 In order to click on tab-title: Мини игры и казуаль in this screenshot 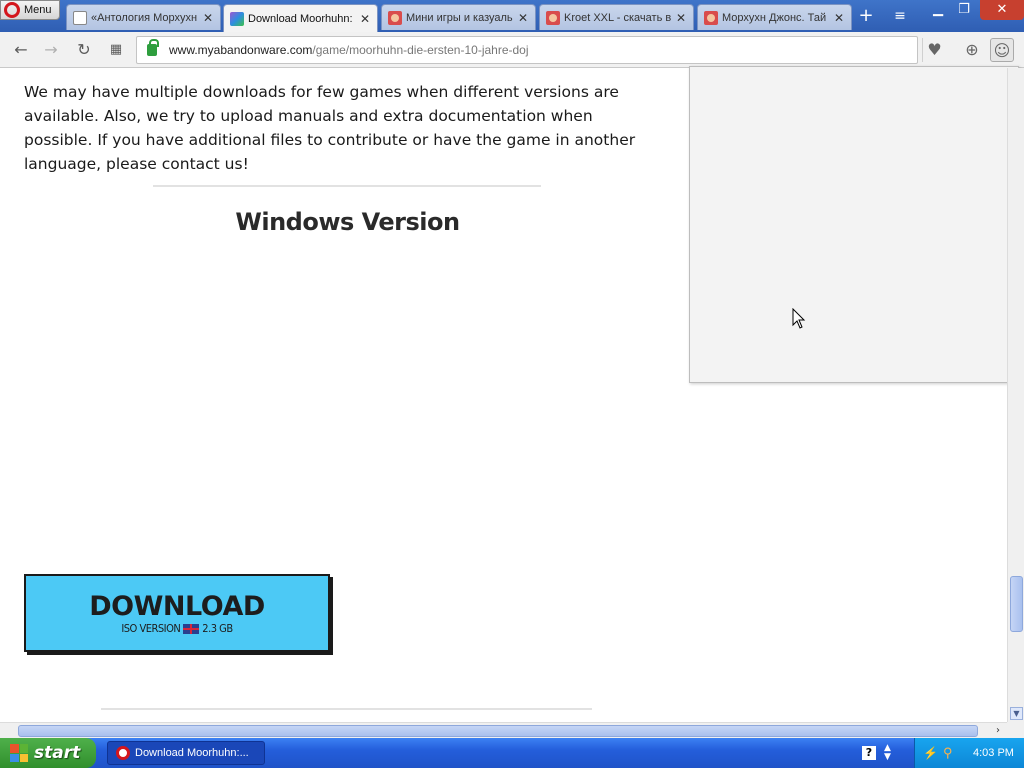, I will do `click(459, 17)`.